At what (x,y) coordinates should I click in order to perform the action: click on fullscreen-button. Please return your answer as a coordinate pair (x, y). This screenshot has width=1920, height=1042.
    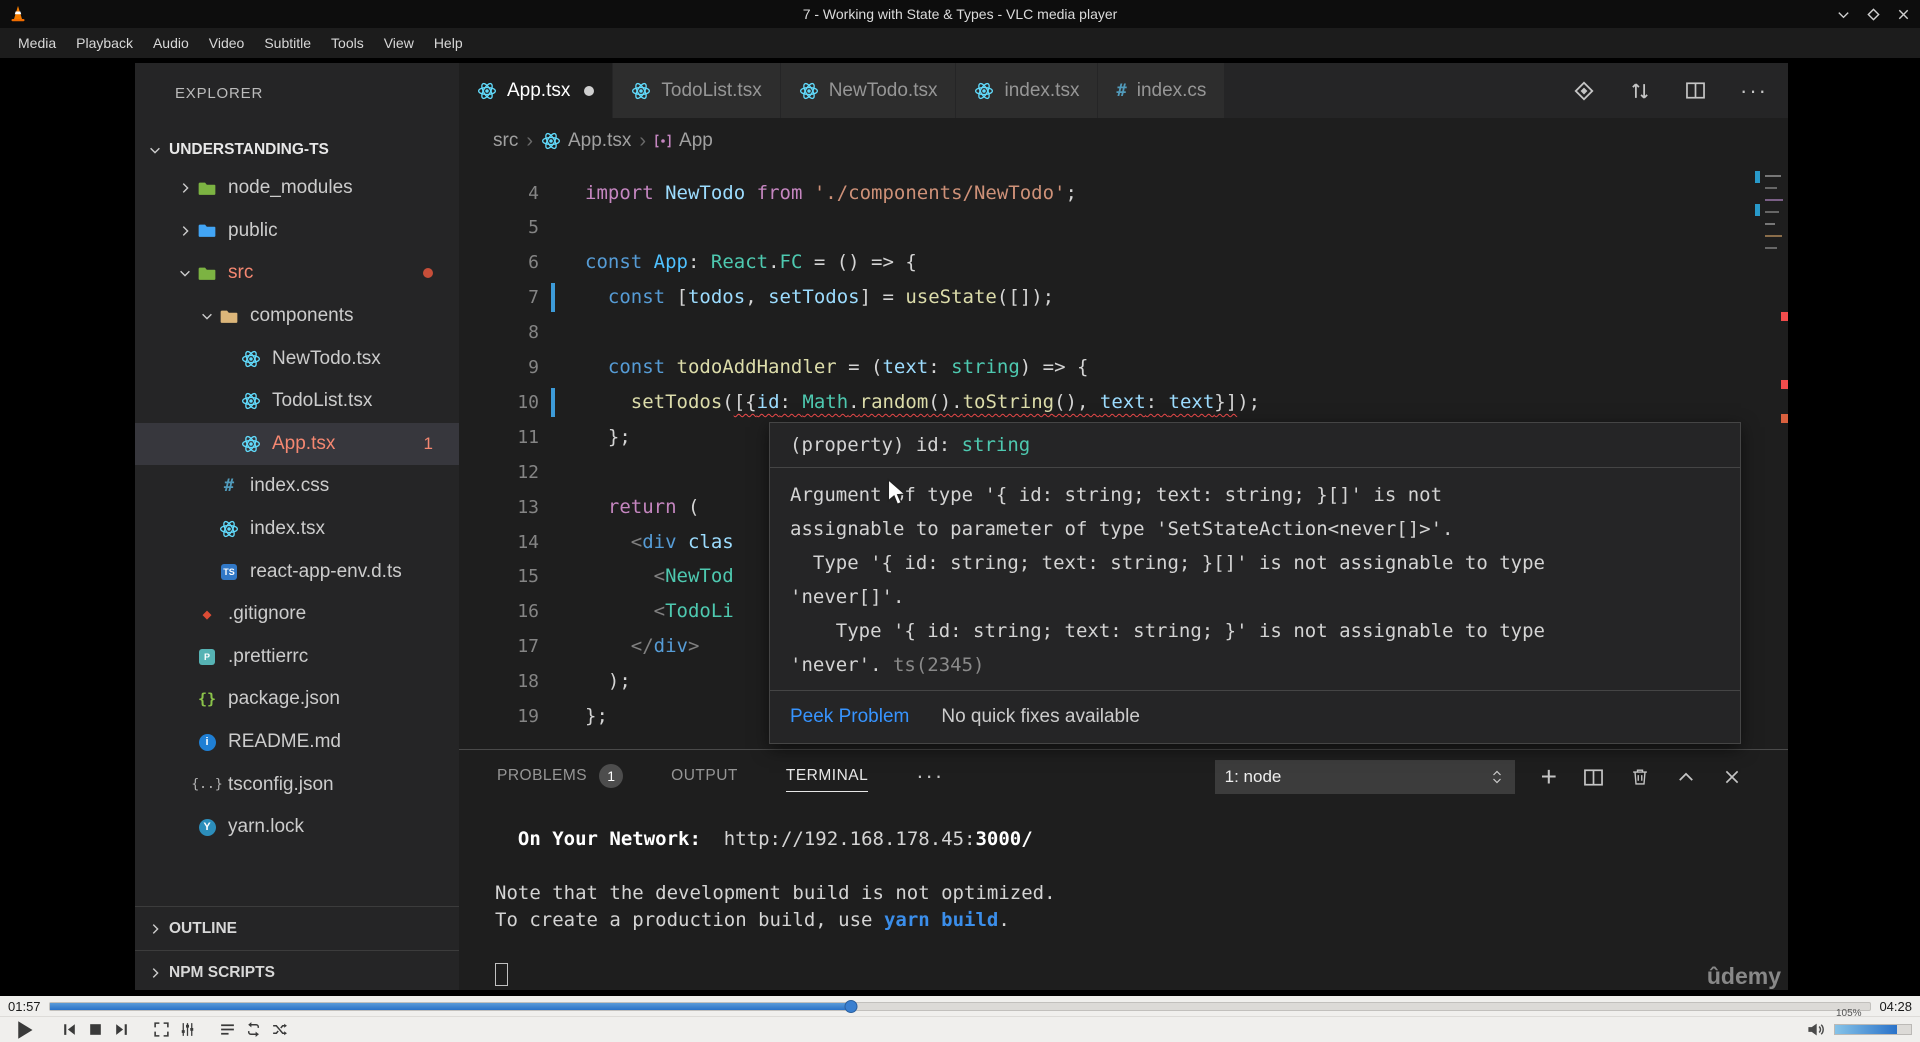
    Looking at the image, I should click on (161, 1030).